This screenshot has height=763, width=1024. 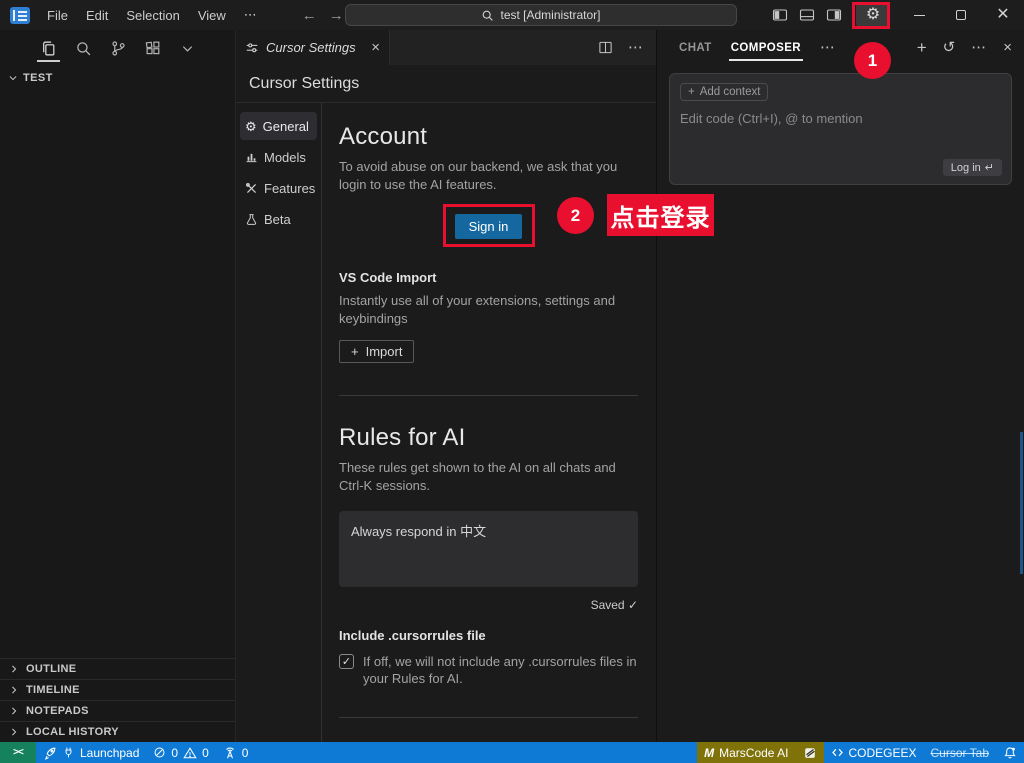 I want to click on rules-saved-status: Saved ✓, so click(x=614, y=605).